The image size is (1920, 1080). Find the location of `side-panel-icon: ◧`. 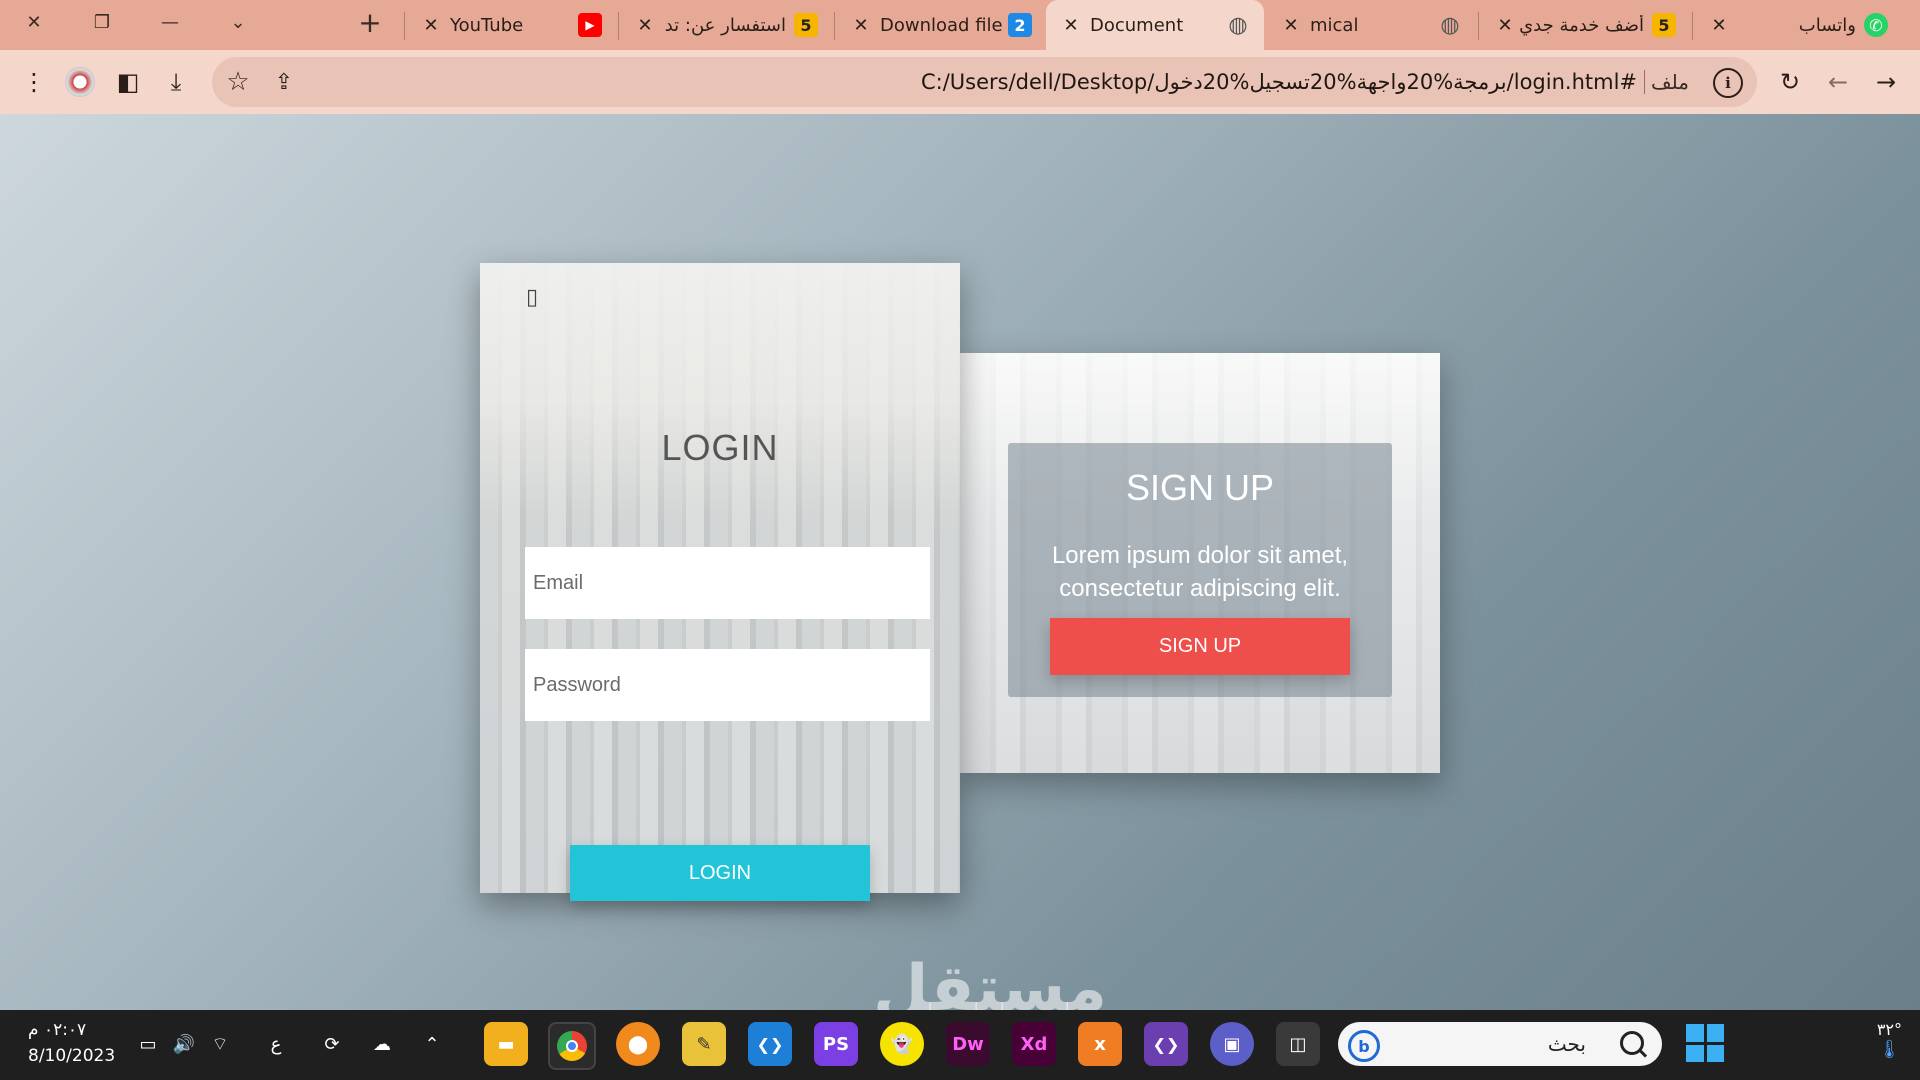

side-panel-icon: ◧ is located at coordinates (128, 82).